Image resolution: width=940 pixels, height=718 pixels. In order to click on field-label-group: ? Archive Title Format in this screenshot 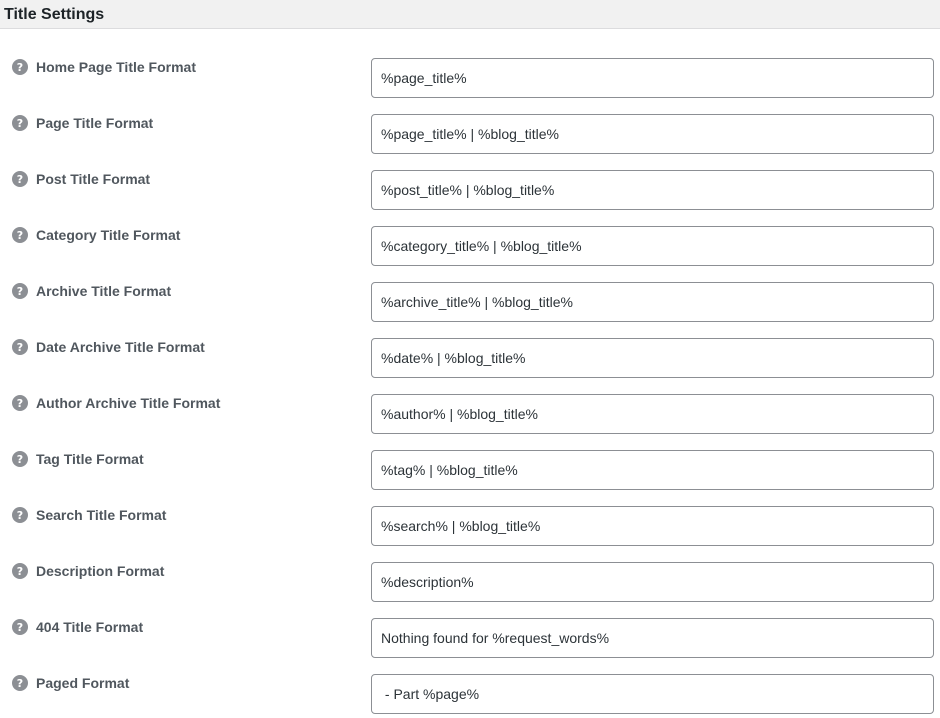, I will do `click(185, 288)`.